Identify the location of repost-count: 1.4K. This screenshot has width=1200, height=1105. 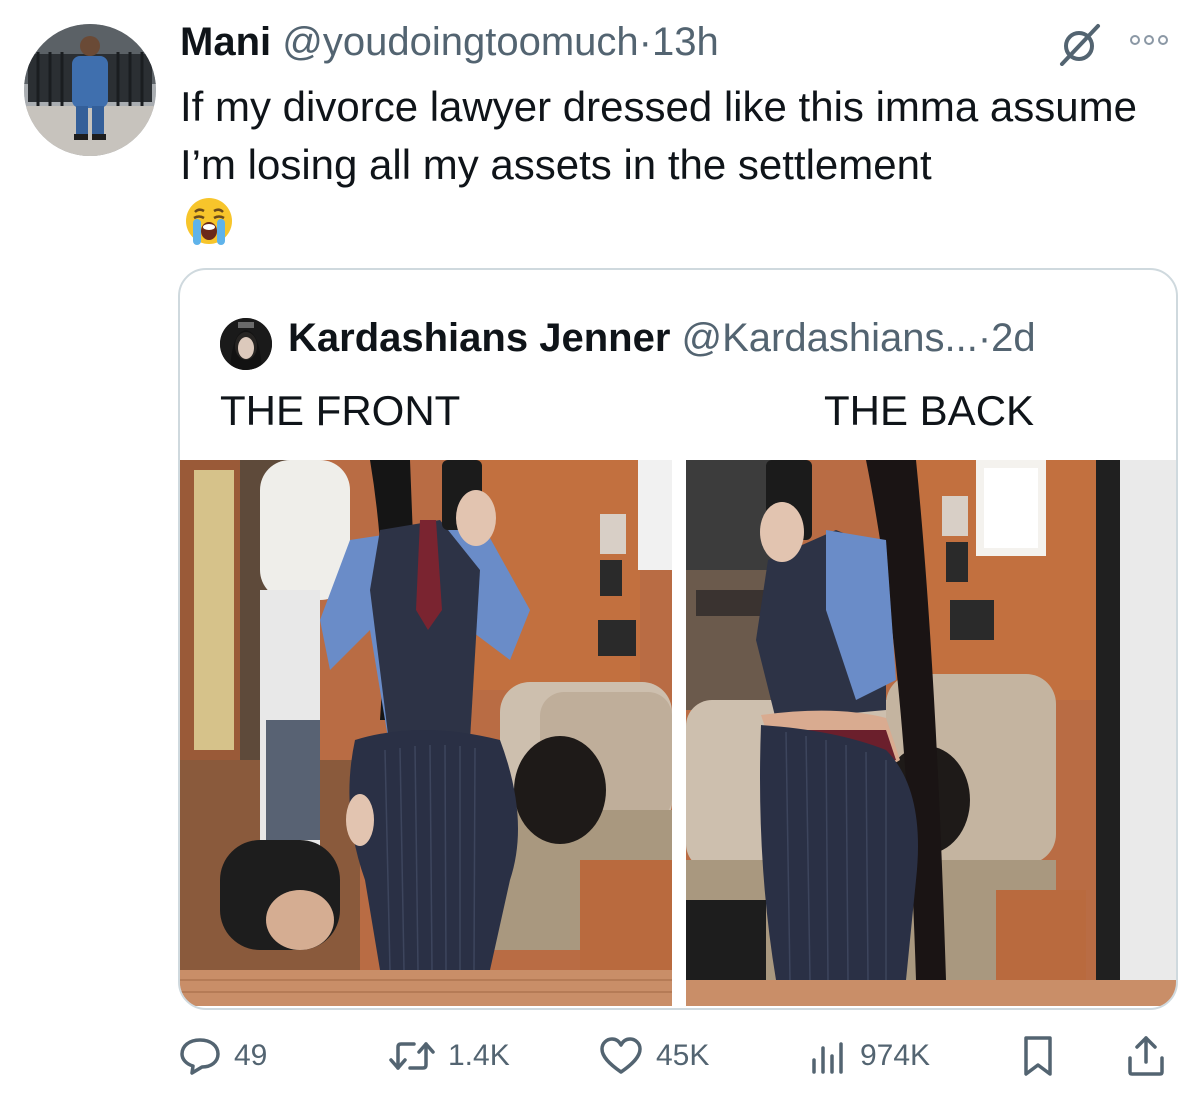
(479, 1055).